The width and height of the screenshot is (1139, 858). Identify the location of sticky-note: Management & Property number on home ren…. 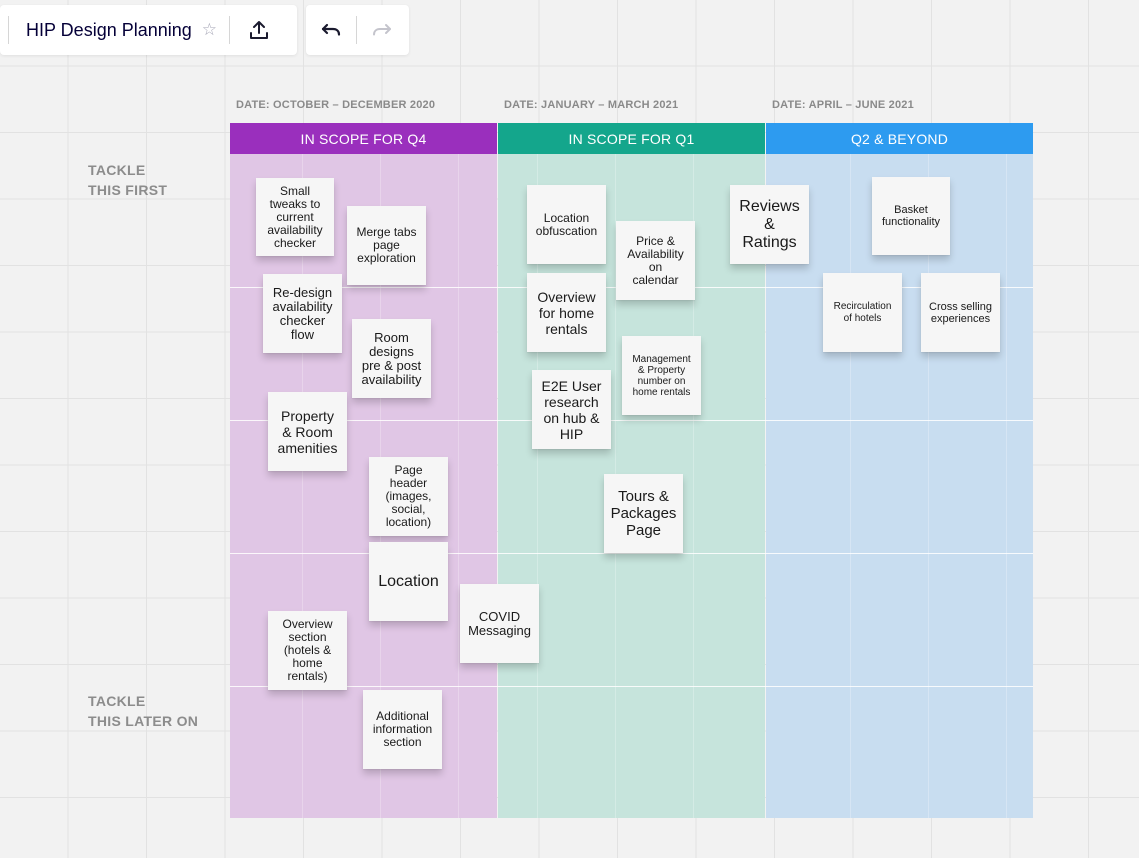
(661, 375).